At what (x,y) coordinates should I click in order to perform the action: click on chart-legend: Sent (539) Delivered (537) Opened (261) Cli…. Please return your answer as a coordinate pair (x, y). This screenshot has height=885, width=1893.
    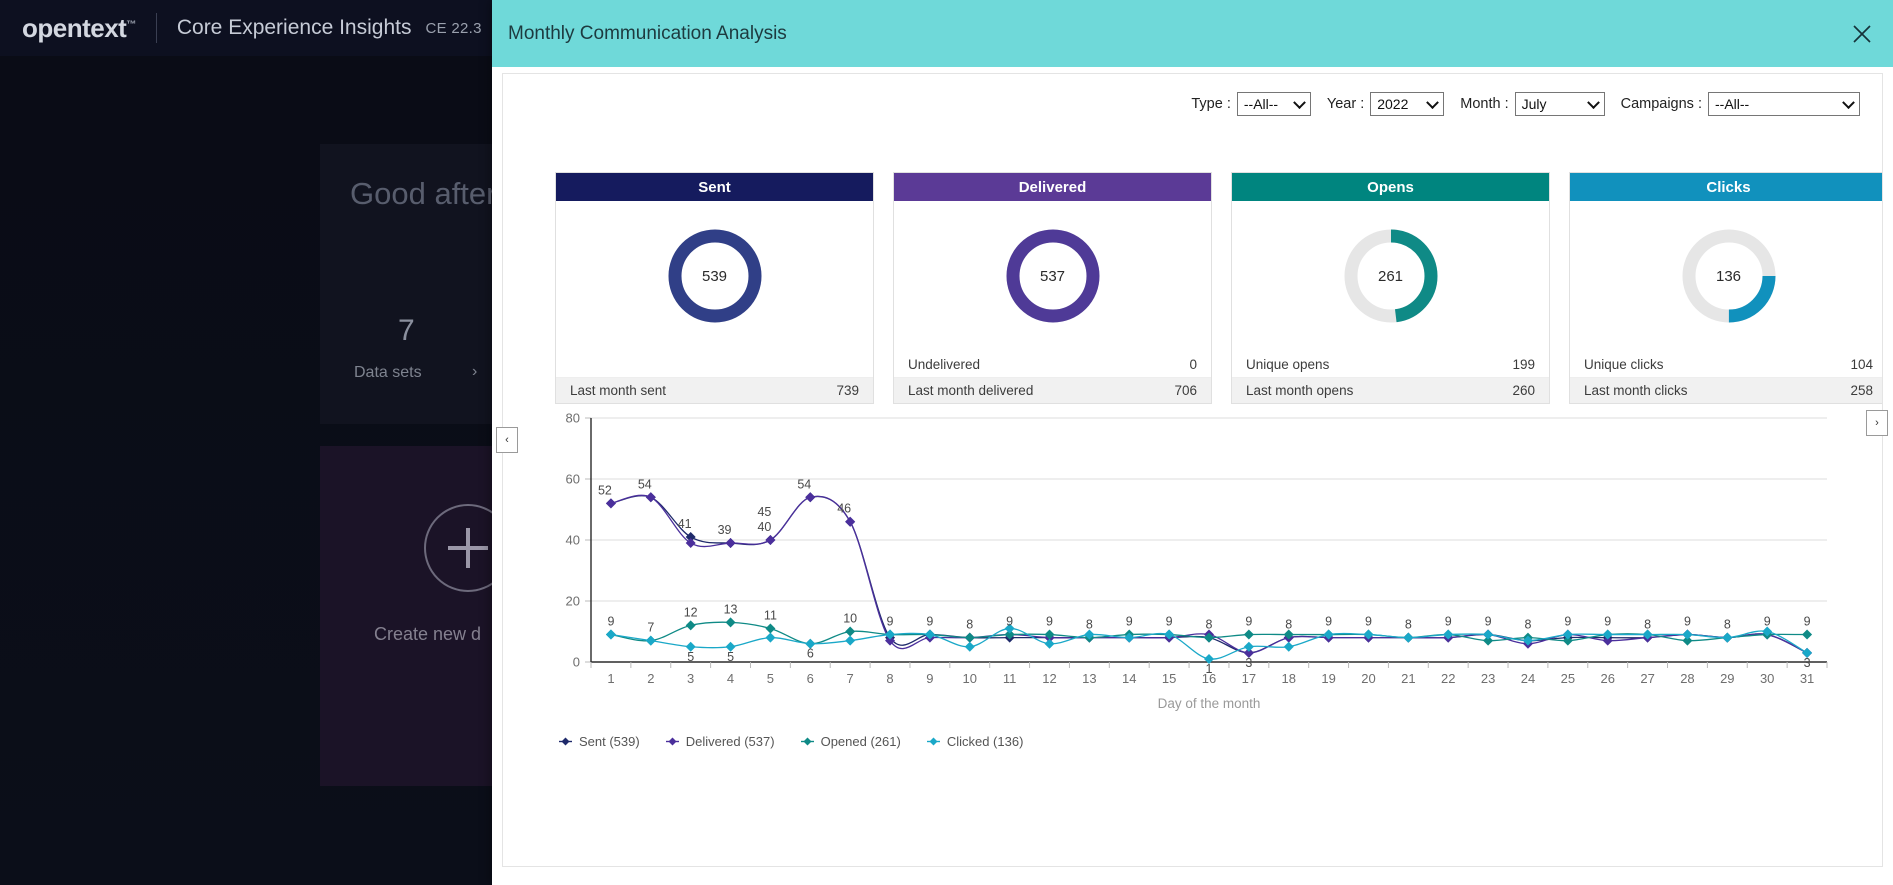
    Looking at the image, I should click on (791, 741).